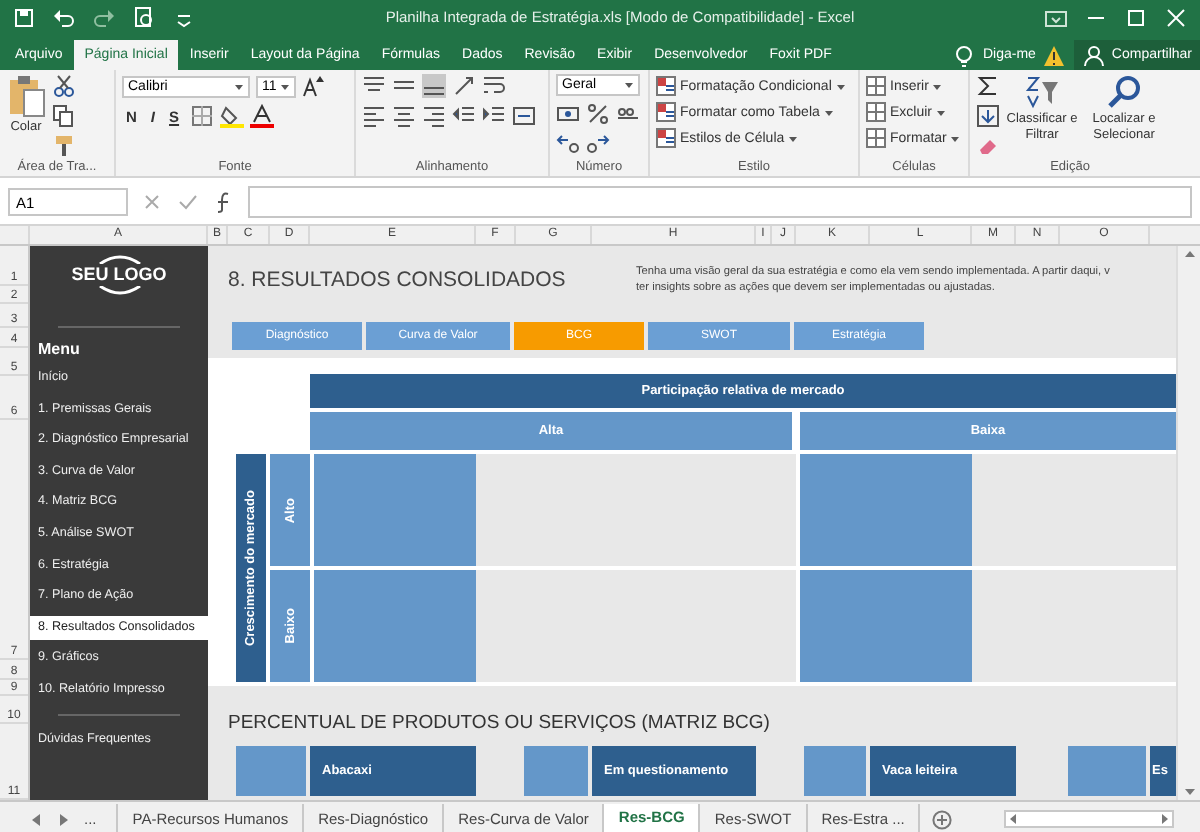  Describe the element at coordinates (104, 17) in the screenshot. I see `redo-icon` at that location.